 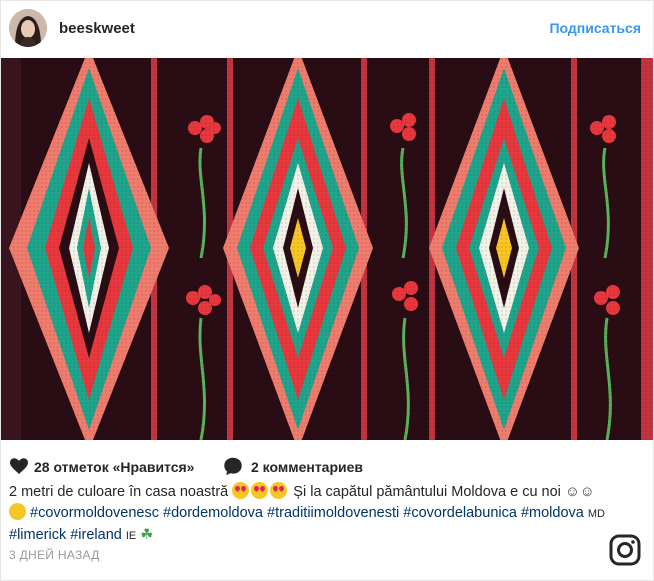 I want to click on hashtag-link: #covormoldovenesc, so click(x=94, y=513).